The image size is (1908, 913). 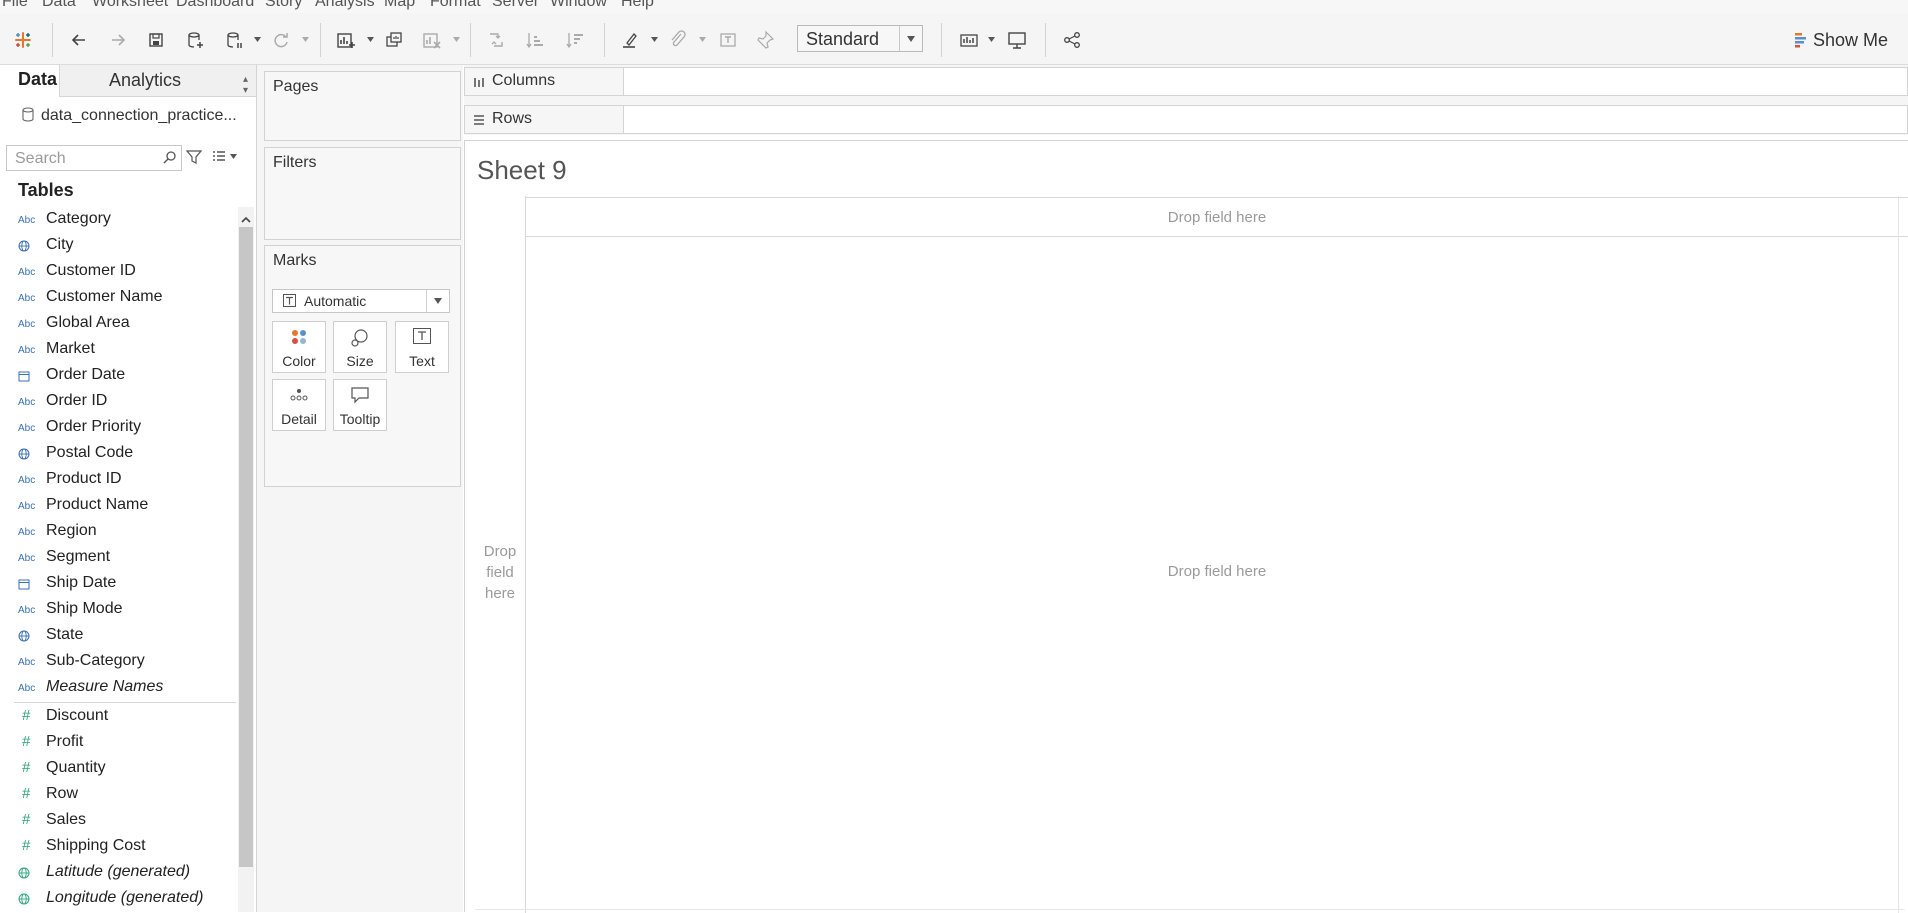 What do you see at coordinates (455, 5) in the screenshot?
I see `menu-format: Format` at bounding box center [455, 5].